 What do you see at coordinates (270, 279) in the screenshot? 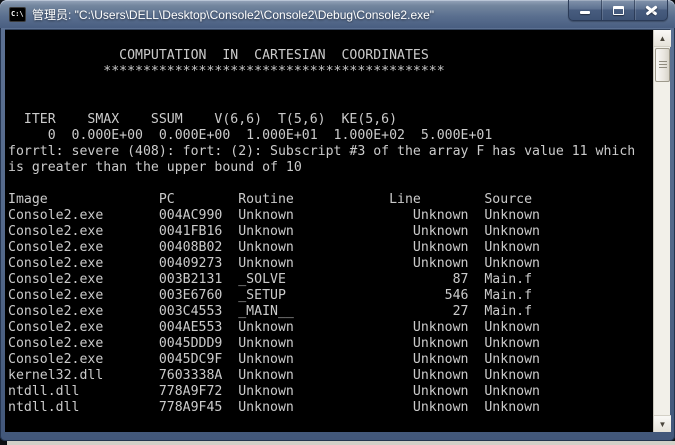
I see `console-line: Console2.exe 003B2131 _SOLVE 87 Main.f` at bounding box center [270, 279].